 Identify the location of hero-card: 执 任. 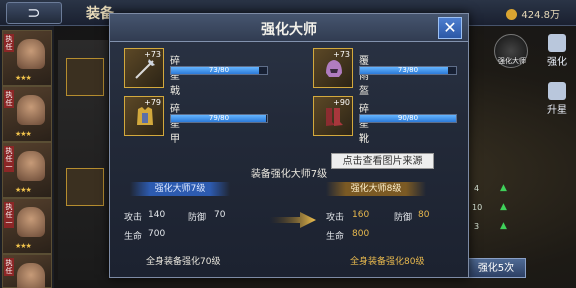
(27, 271).